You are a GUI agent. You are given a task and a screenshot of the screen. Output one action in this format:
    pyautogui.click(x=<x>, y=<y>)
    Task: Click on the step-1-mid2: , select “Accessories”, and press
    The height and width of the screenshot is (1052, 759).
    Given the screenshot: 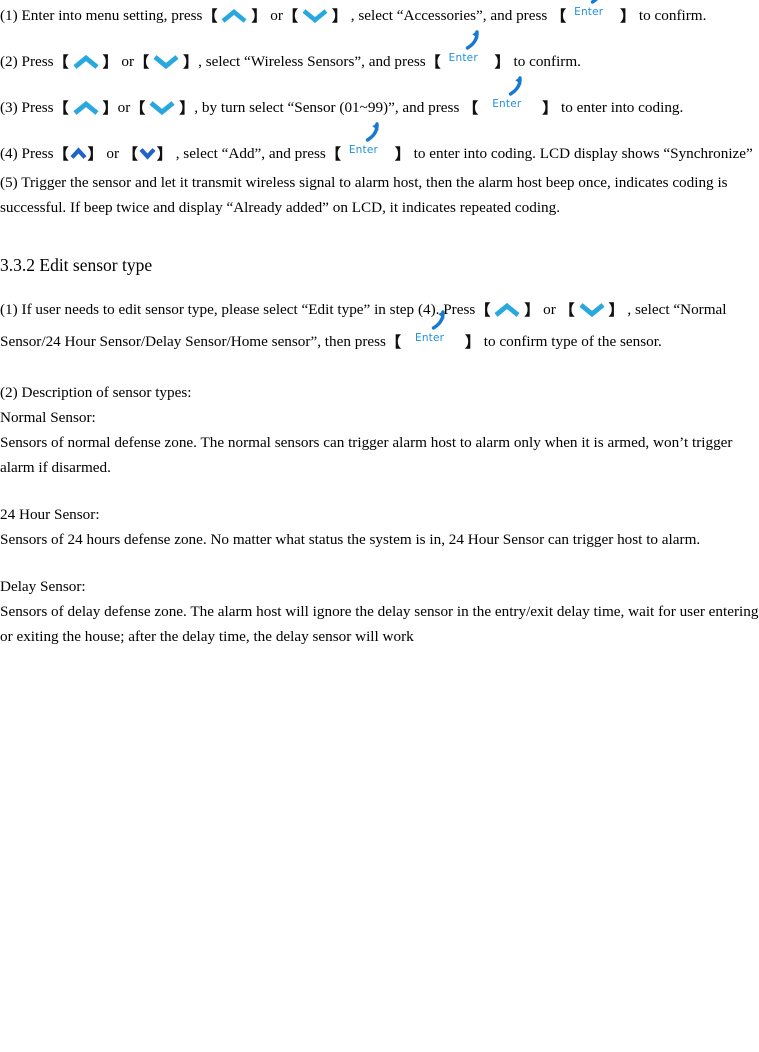 What is the action you would take?
    pyautogui.click(x=449, y=15)
    